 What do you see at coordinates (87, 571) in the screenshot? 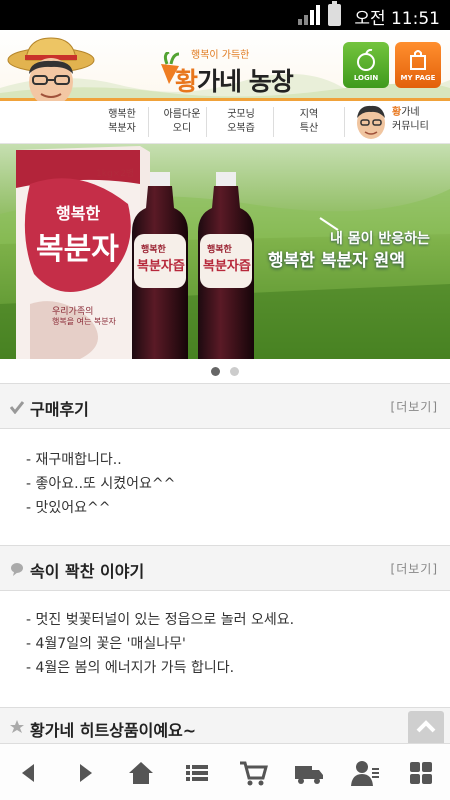
I see `stories-title: 속이 꽉찬 이야기` at bounding box center [87, 571].